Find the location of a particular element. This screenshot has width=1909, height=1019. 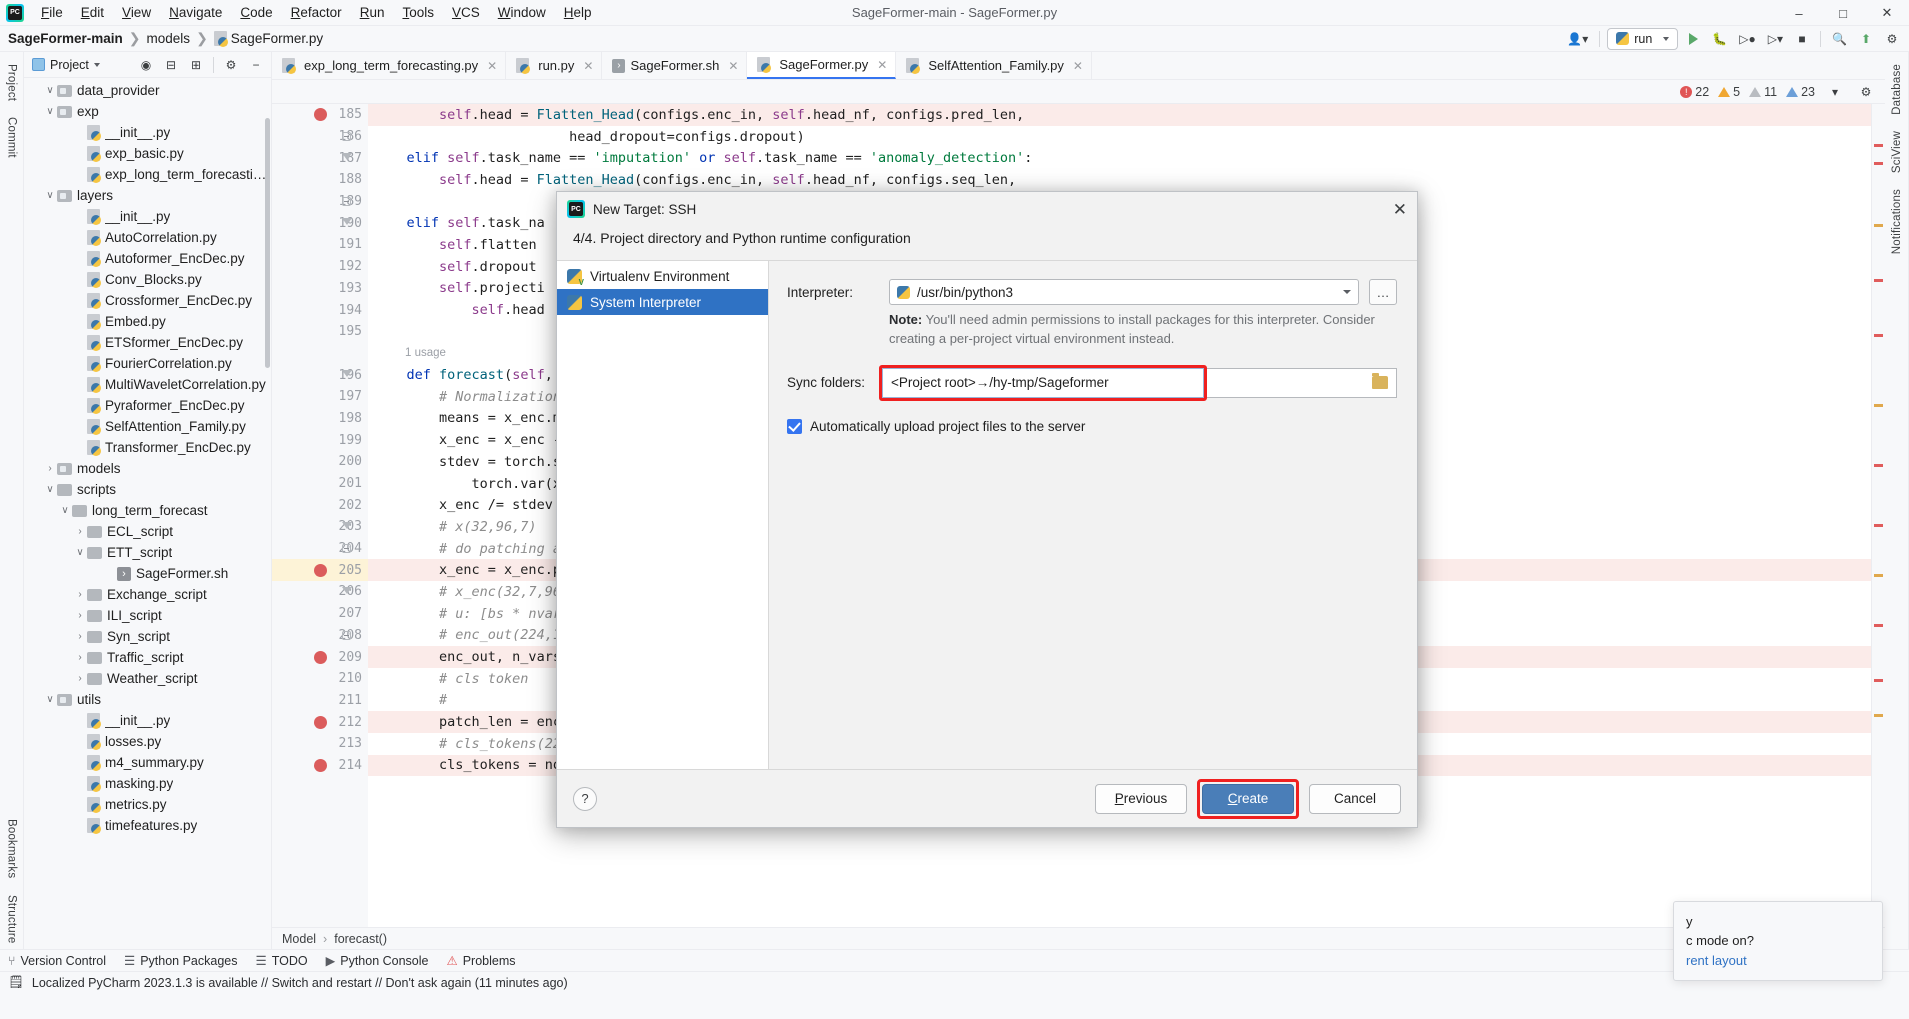

gutter-line: 210 is located at coordinates (320, 679).